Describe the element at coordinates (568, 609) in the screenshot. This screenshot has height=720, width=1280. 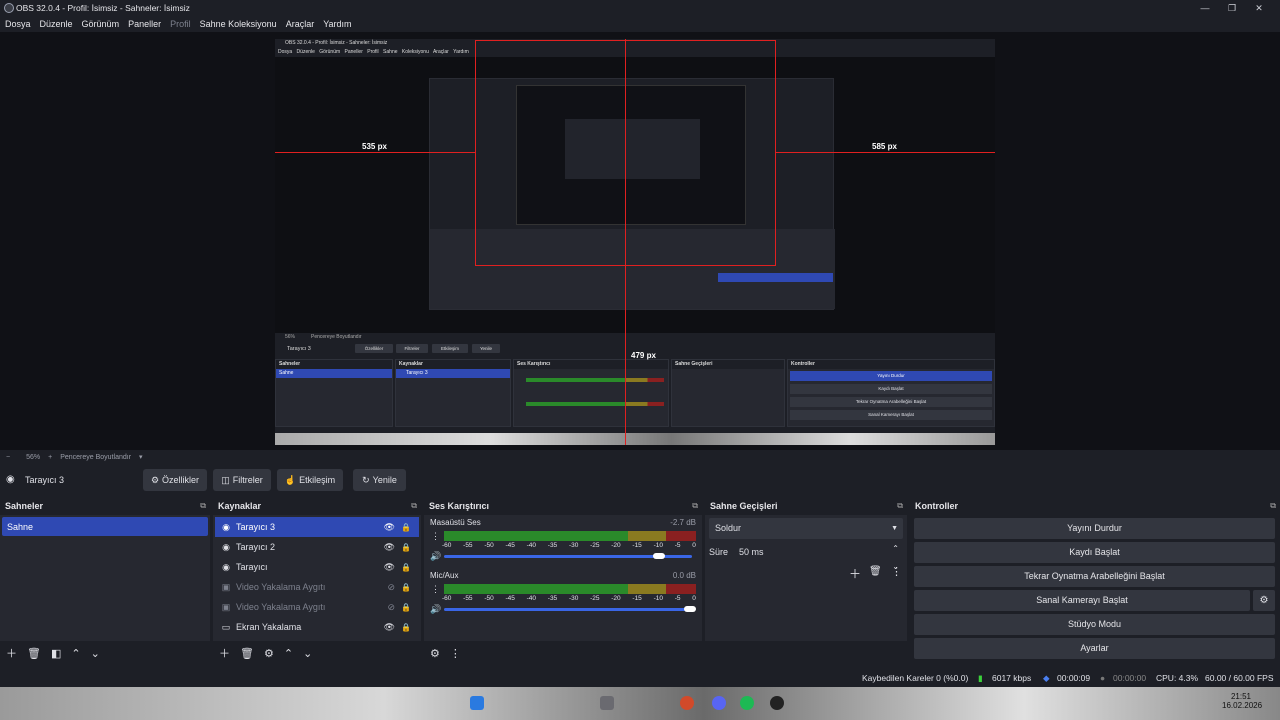
I see `volume-slider` at that location.